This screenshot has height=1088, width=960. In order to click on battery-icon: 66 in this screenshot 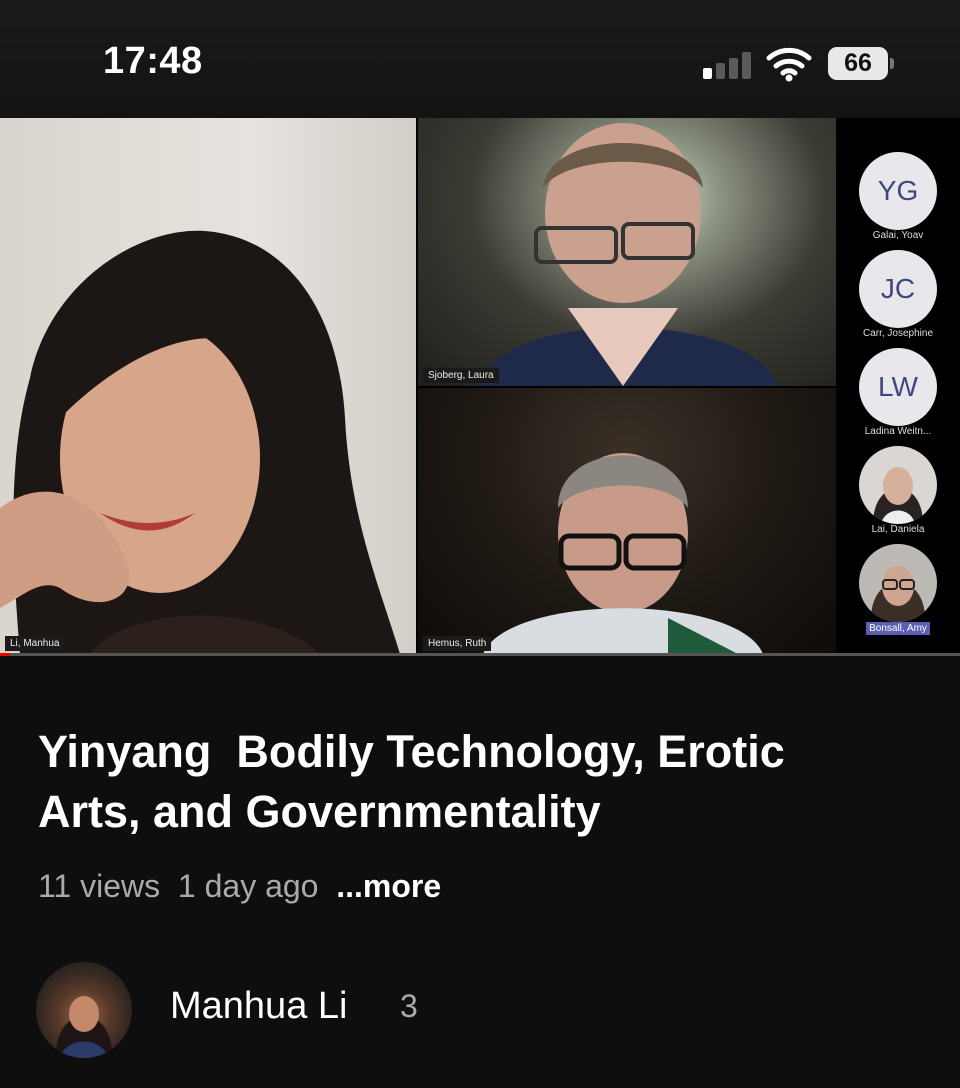, I will do `click(858, 63)`.